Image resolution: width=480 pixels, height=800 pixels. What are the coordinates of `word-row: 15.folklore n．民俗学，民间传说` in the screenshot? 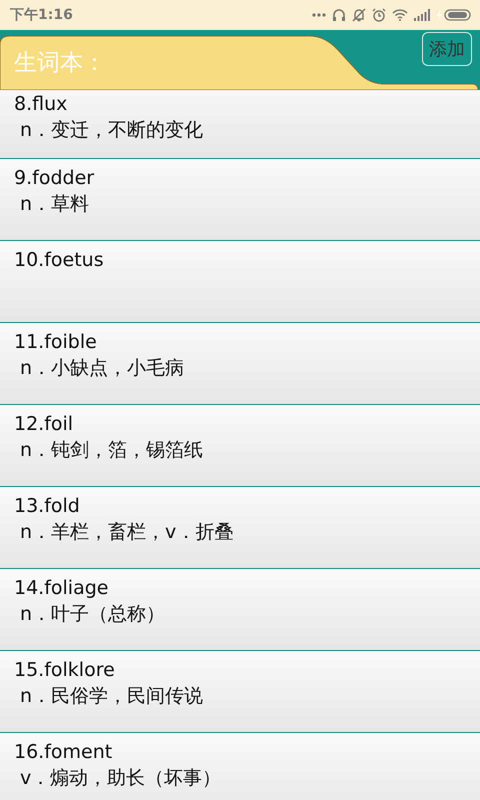 It's located at (240, 692).